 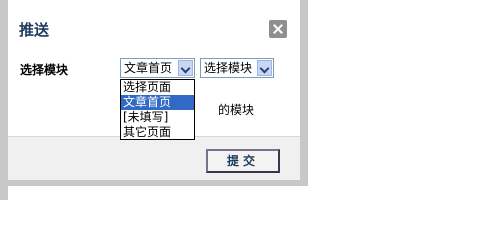 I want to click on dialog-footer: 提交, so click(x=154, y=158).